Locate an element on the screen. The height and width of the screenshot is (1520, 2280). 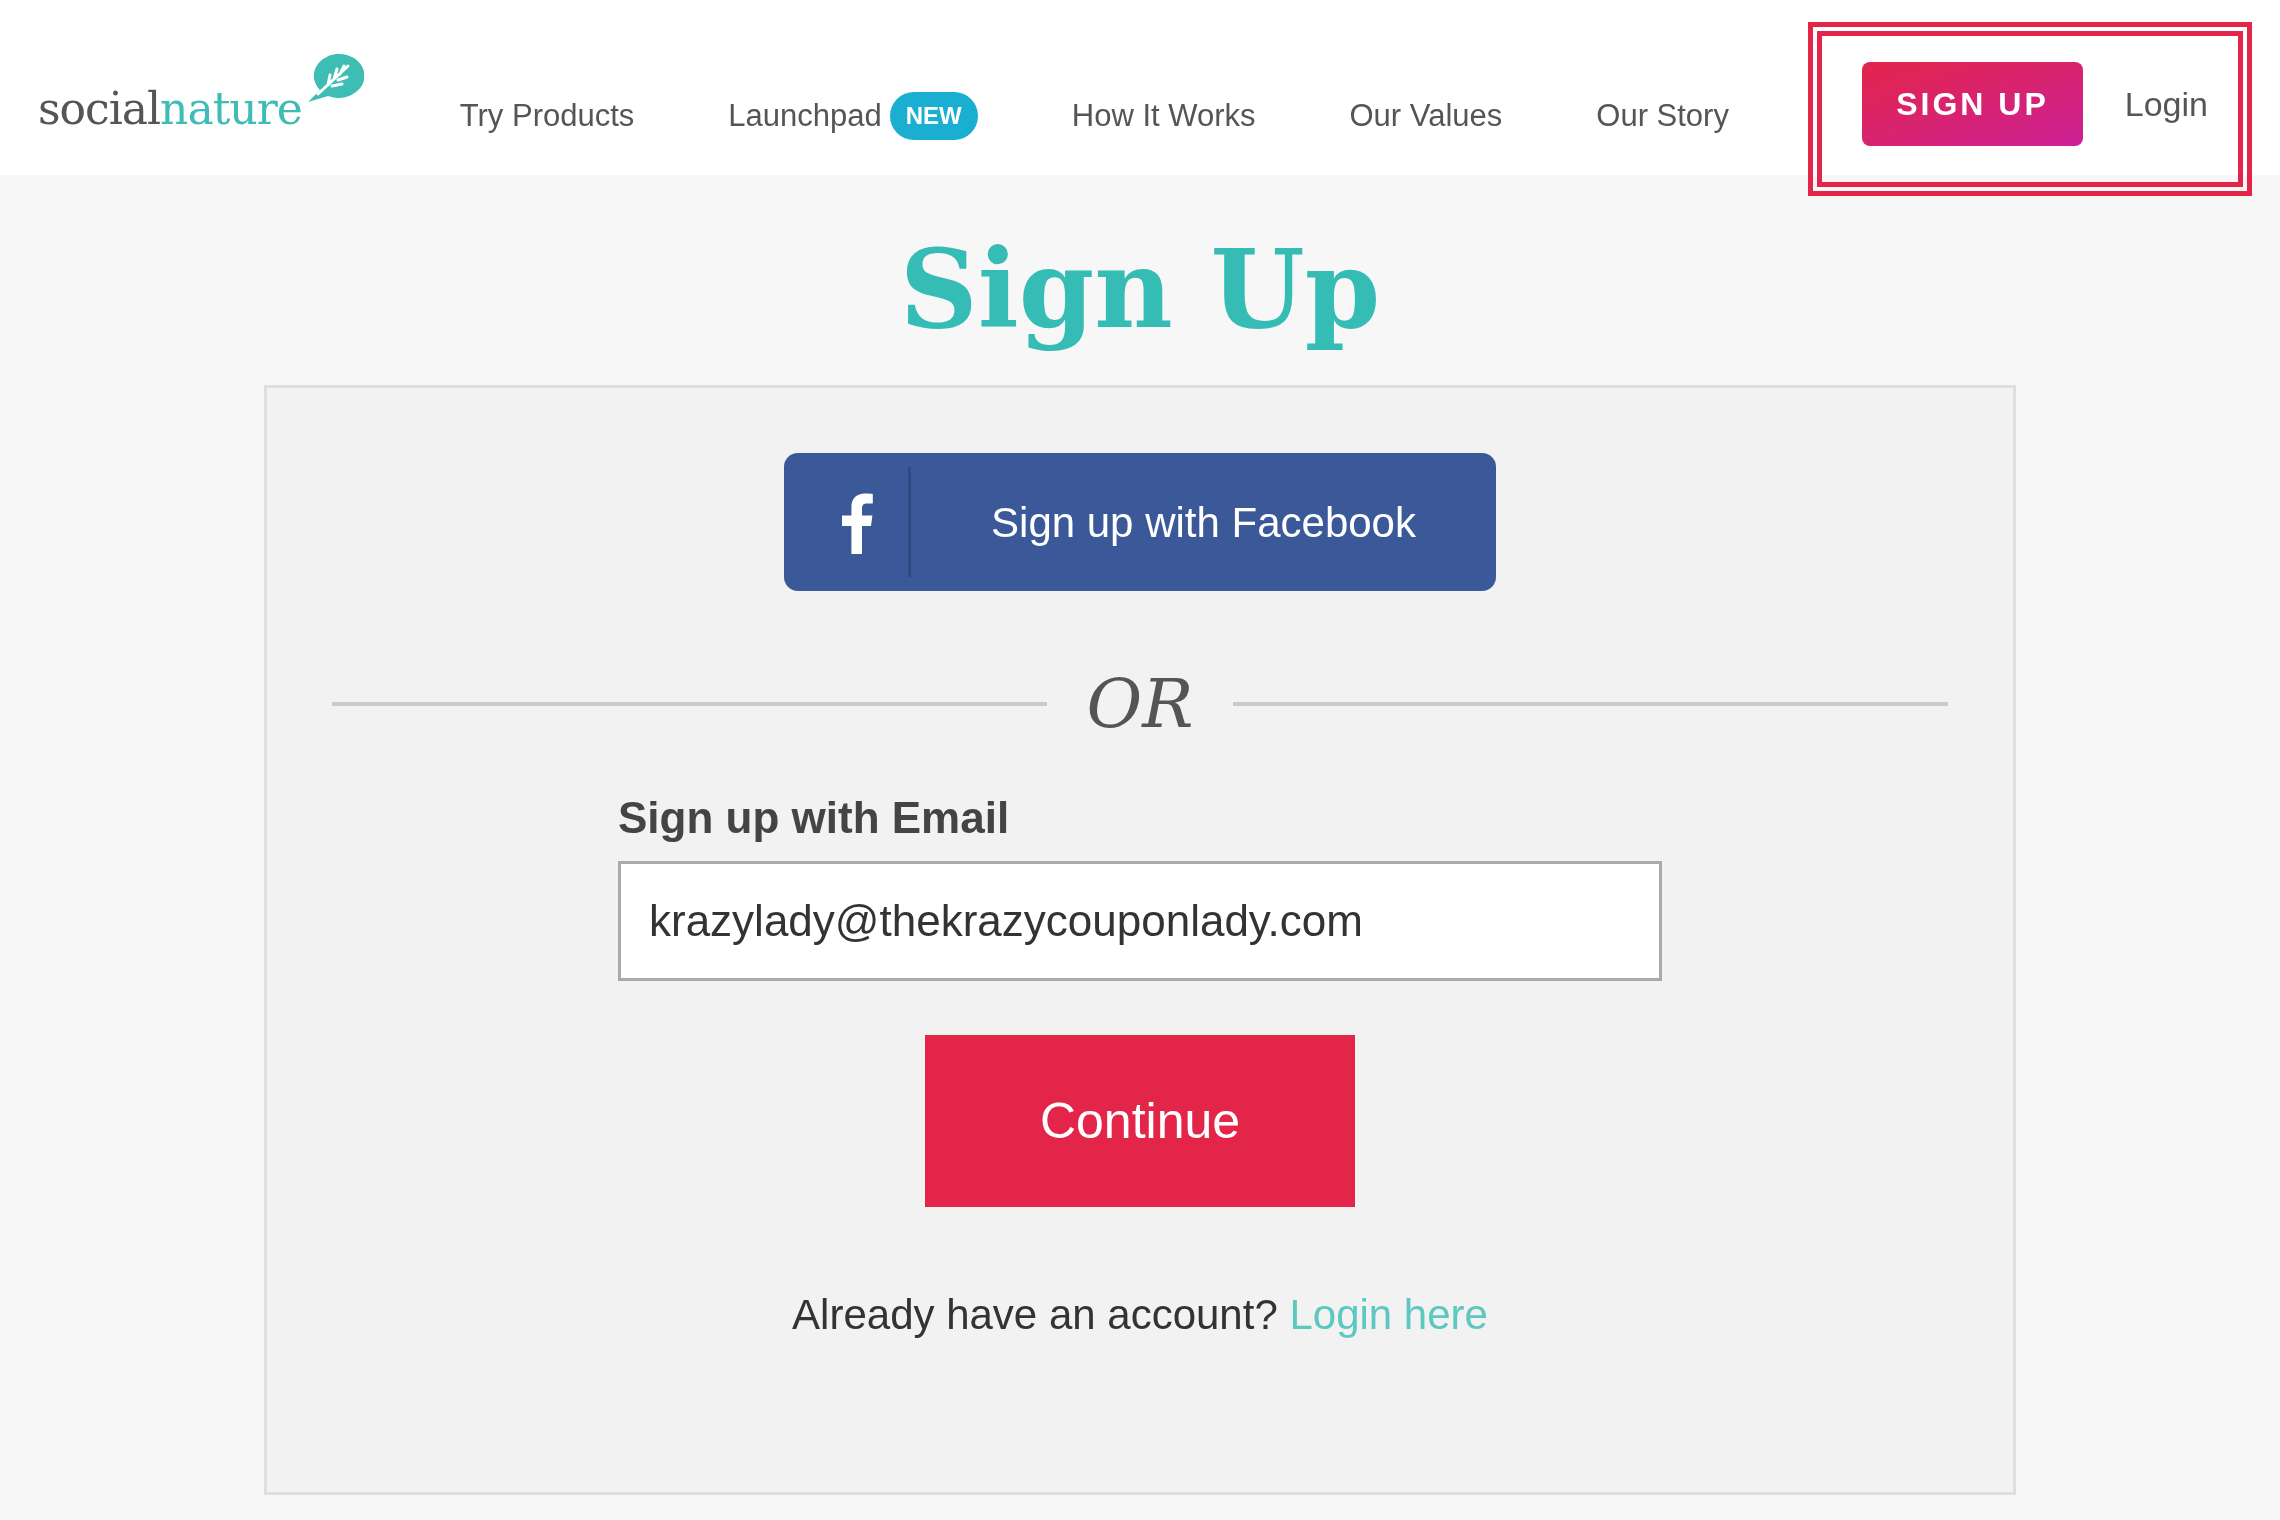
new-badge: NEW is located at coordinates (933, 116).